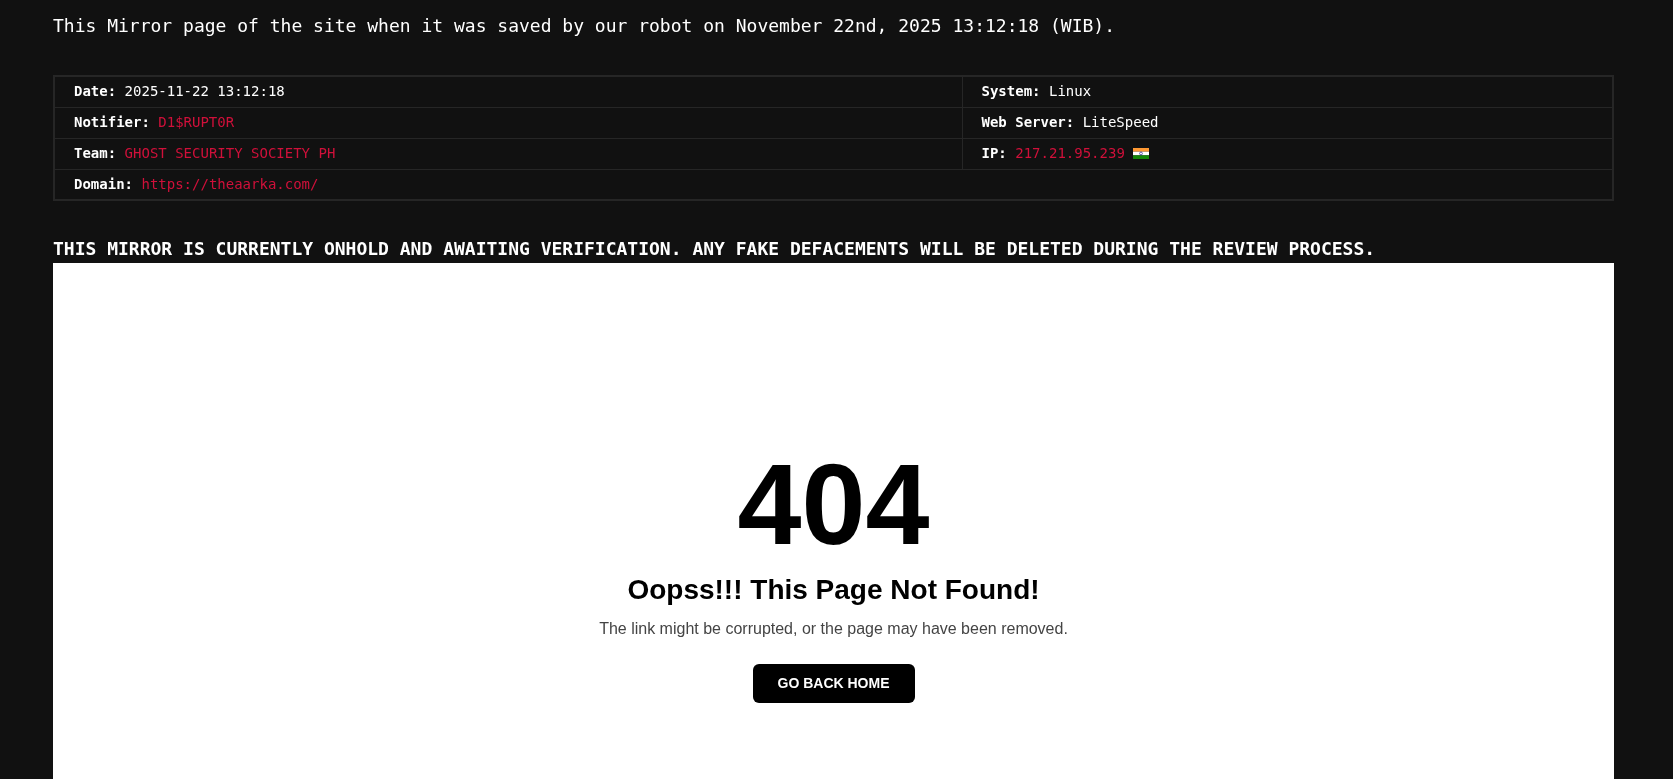 The image size is (1673, 779). Describe the element at coordinates (1028, 122) in the screenshot. I see `field-label: Web Server:` at that location.